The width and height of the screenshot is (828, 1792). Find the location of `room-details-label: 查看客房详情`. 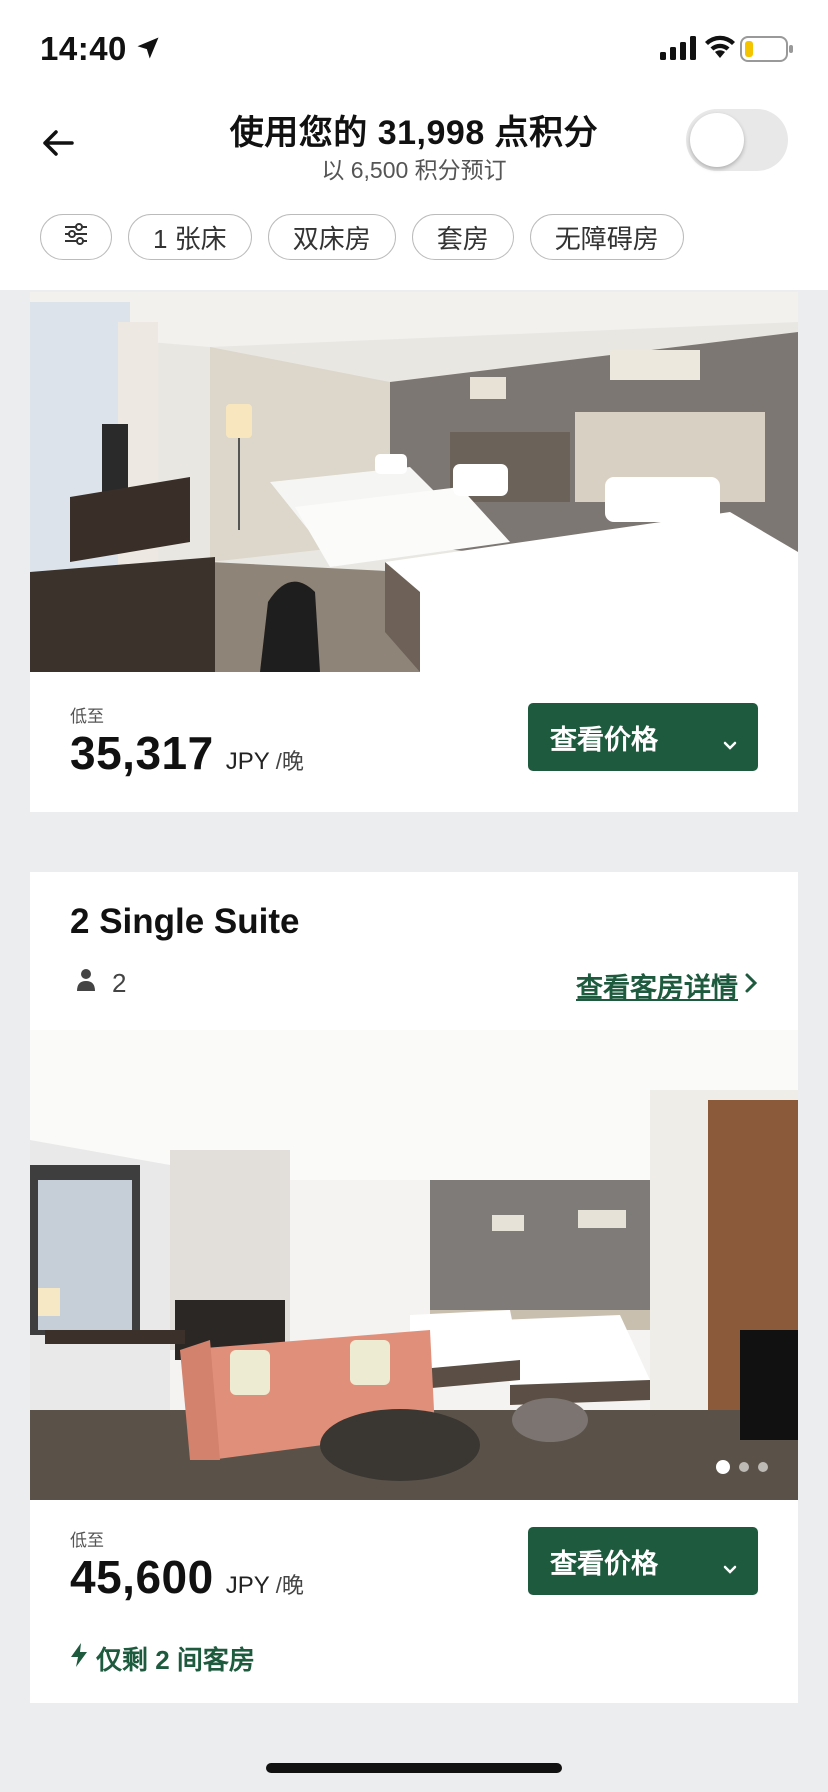

room-details-label: 查看客房详情 is located at coordinates (657, 988).